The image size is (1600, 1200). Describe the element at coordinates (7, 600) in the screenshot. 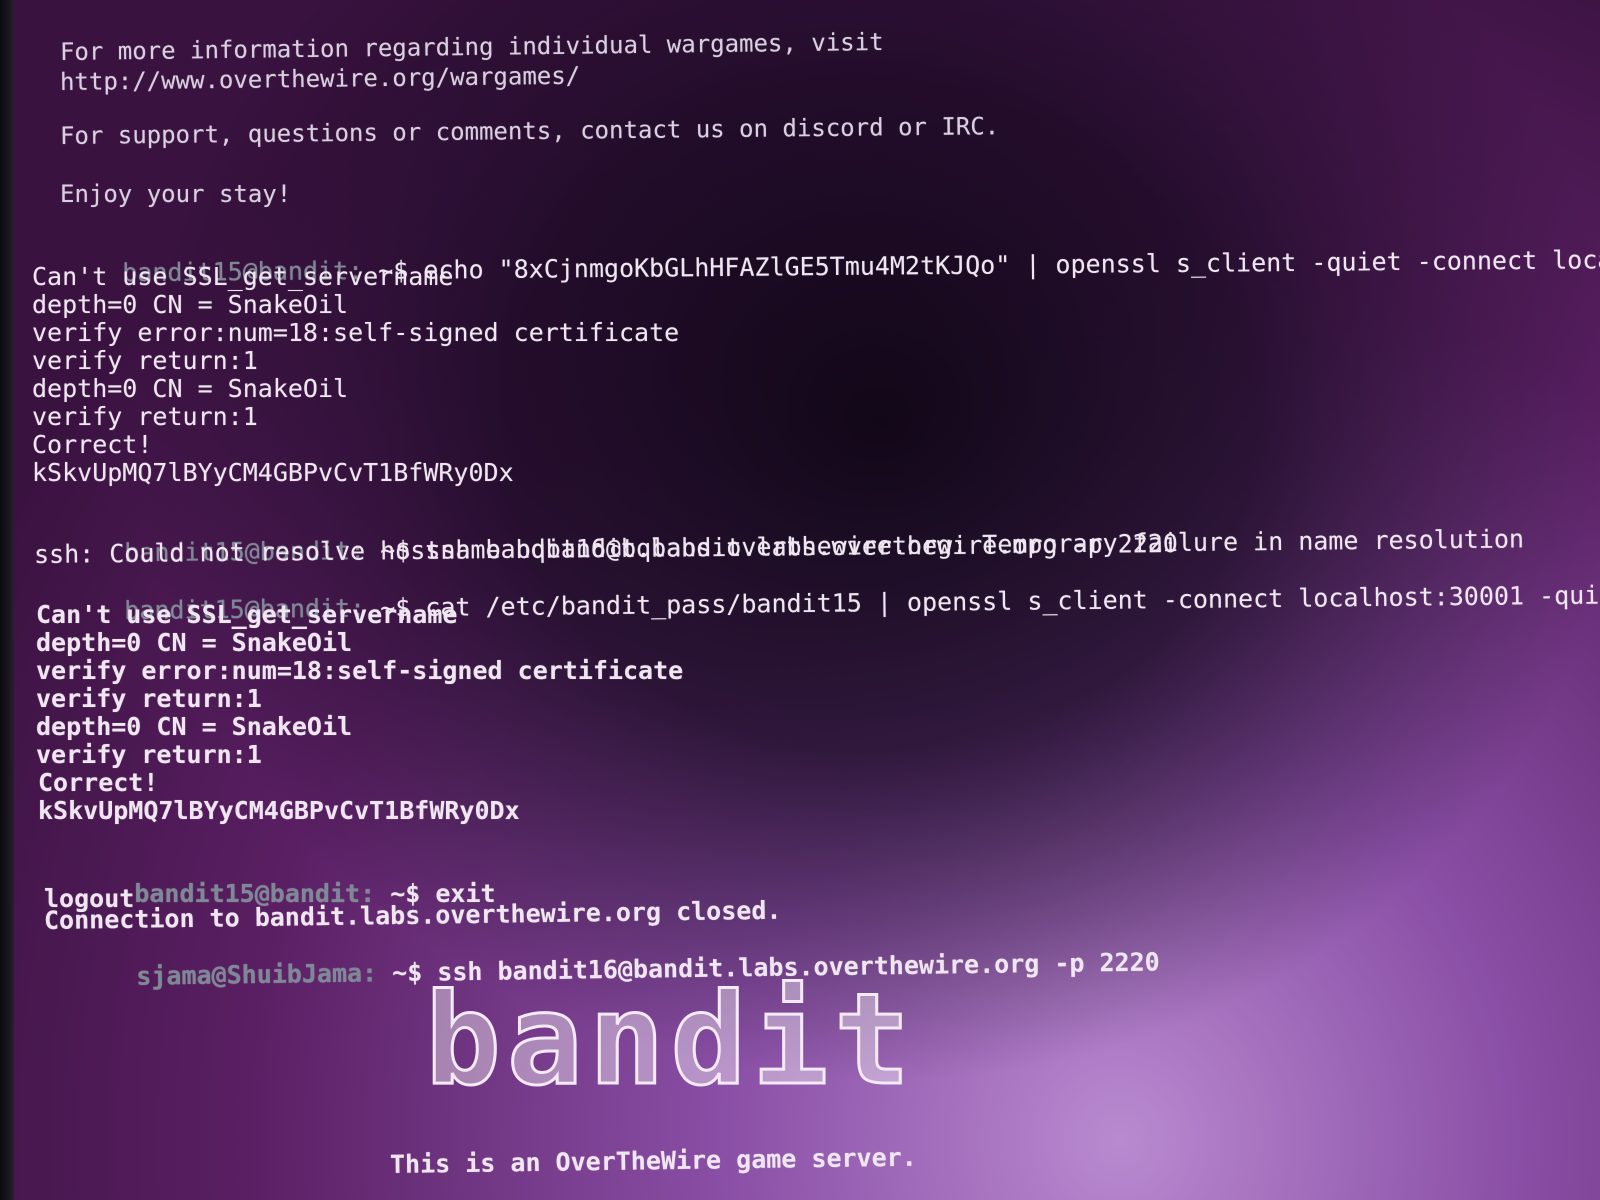

I see `monitor-bezel` at that location.